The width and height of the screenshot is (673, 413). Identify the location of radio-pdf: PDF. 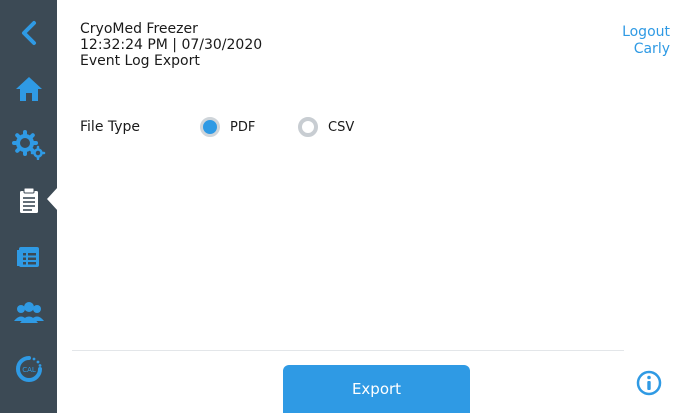
(227, 127).